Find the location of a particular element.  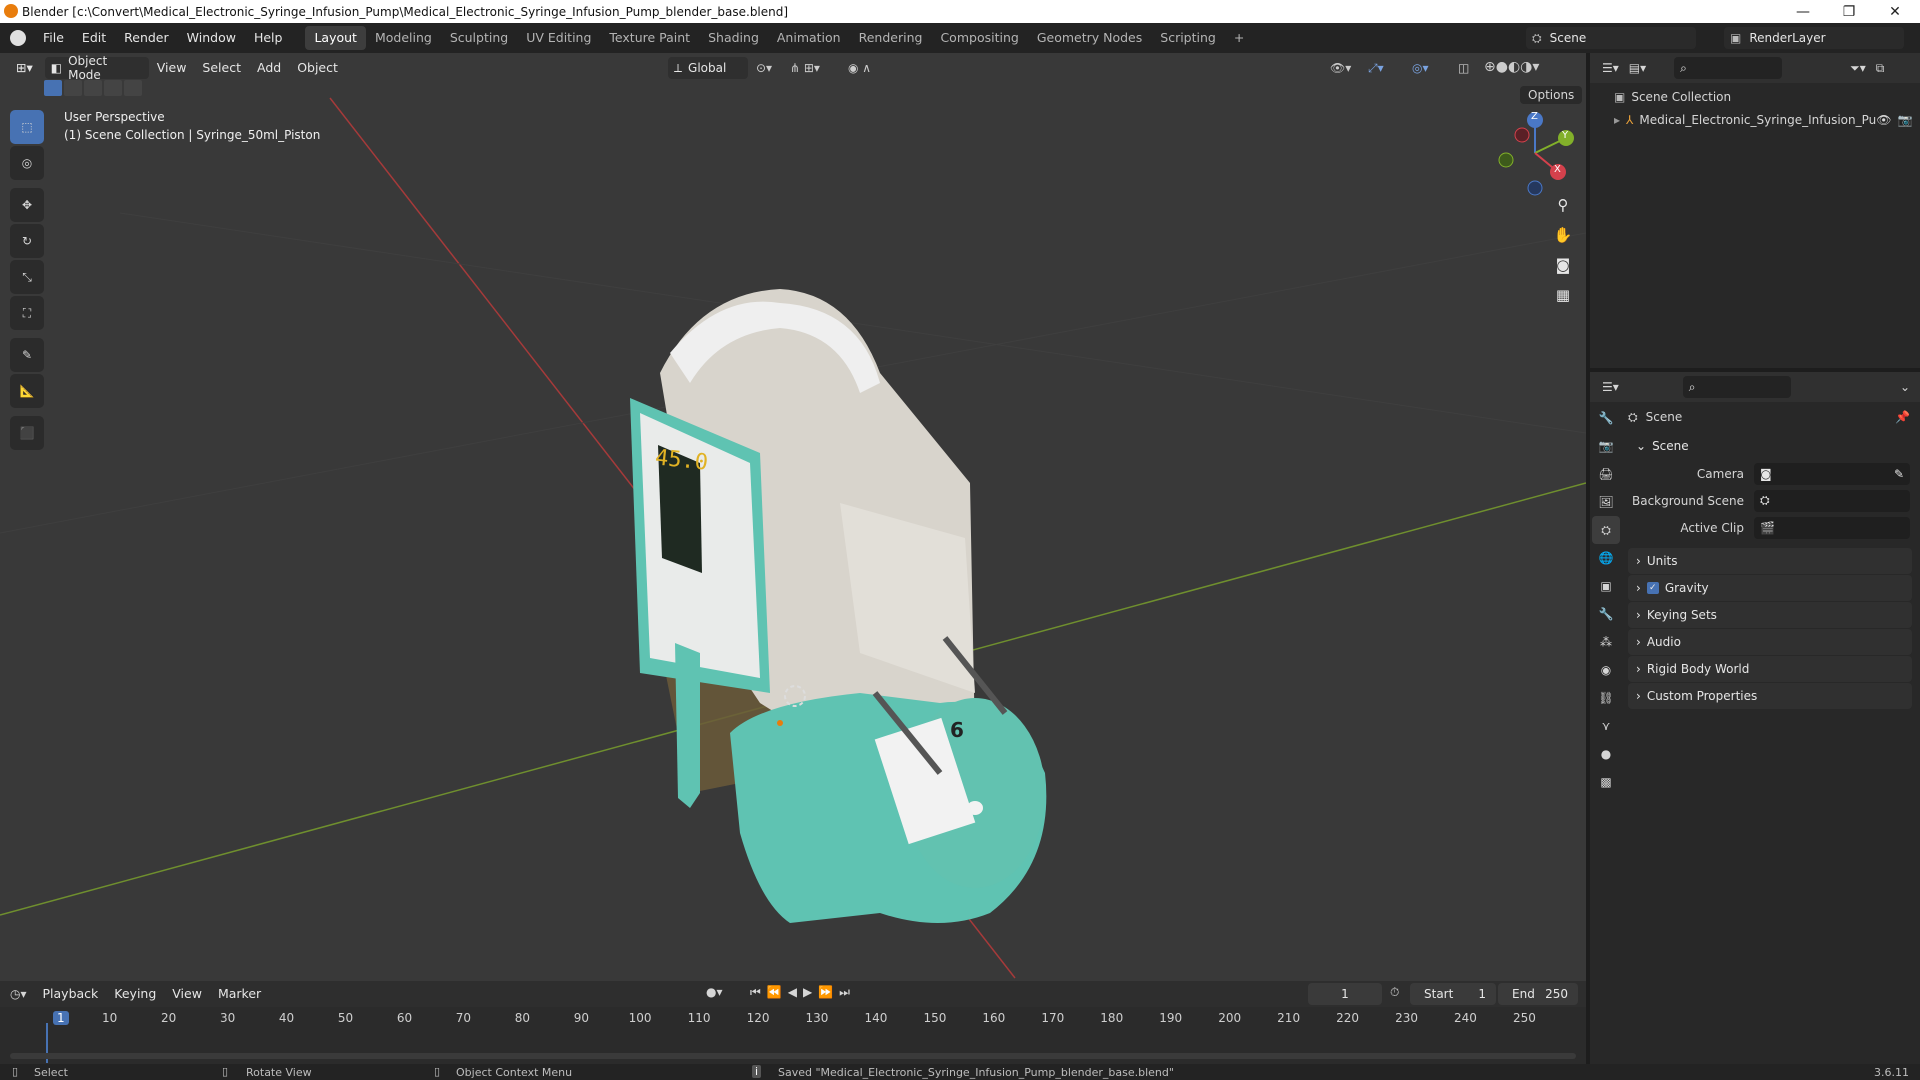

select-extend-icon is located at coordinates (73, 88).